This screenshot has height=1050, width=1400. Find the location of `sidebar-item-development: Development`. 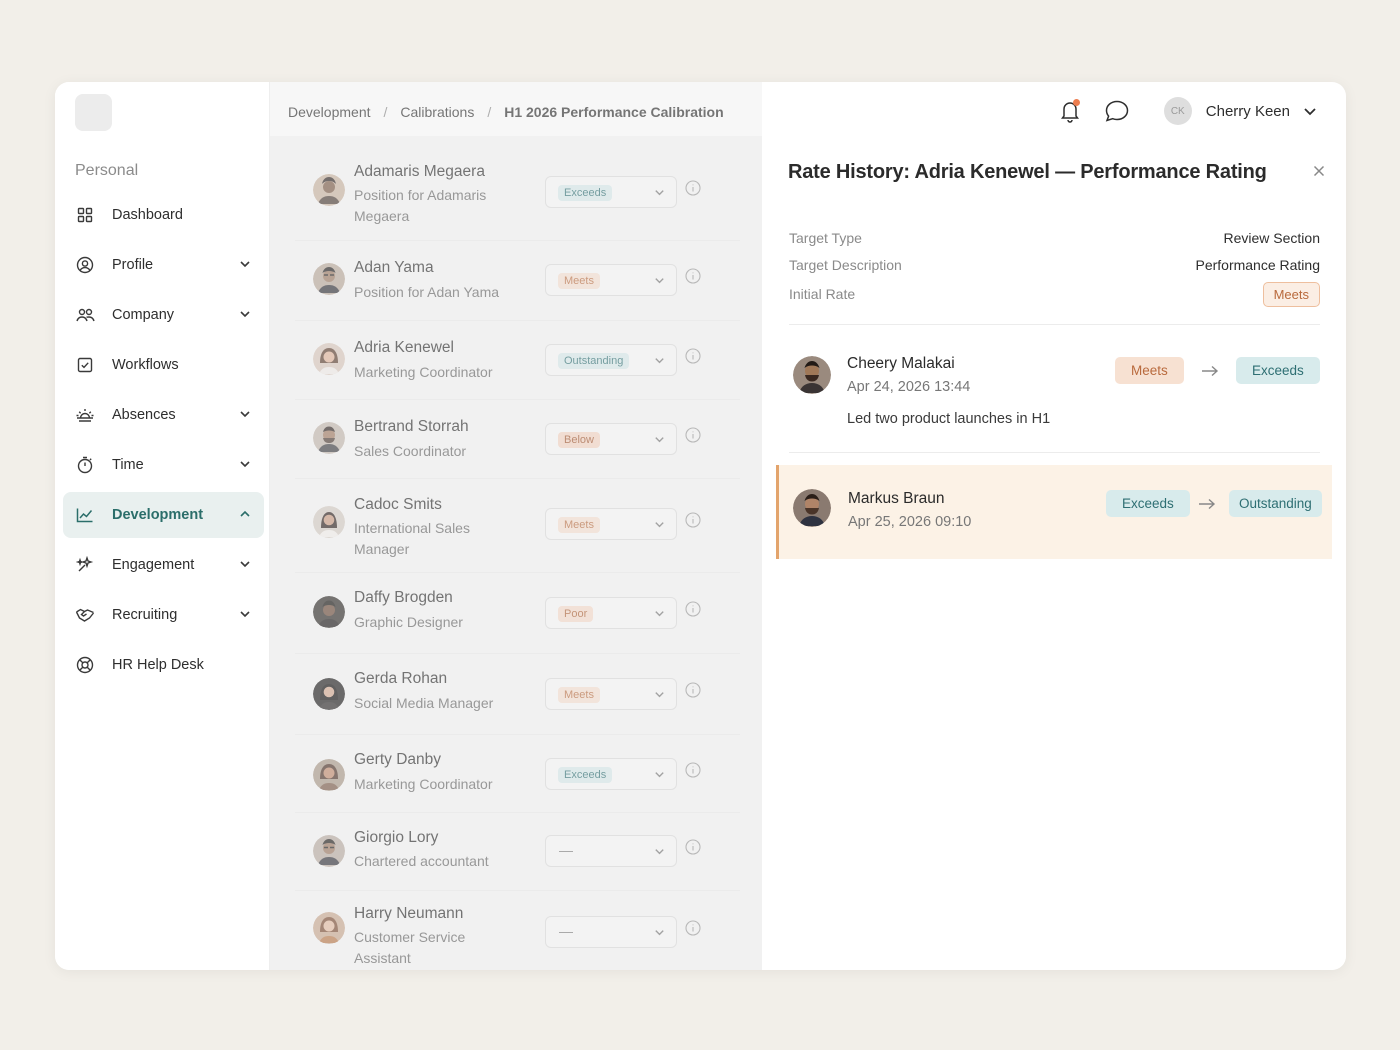

sidebar-item-development: Development is located at coordinates (163, 515).